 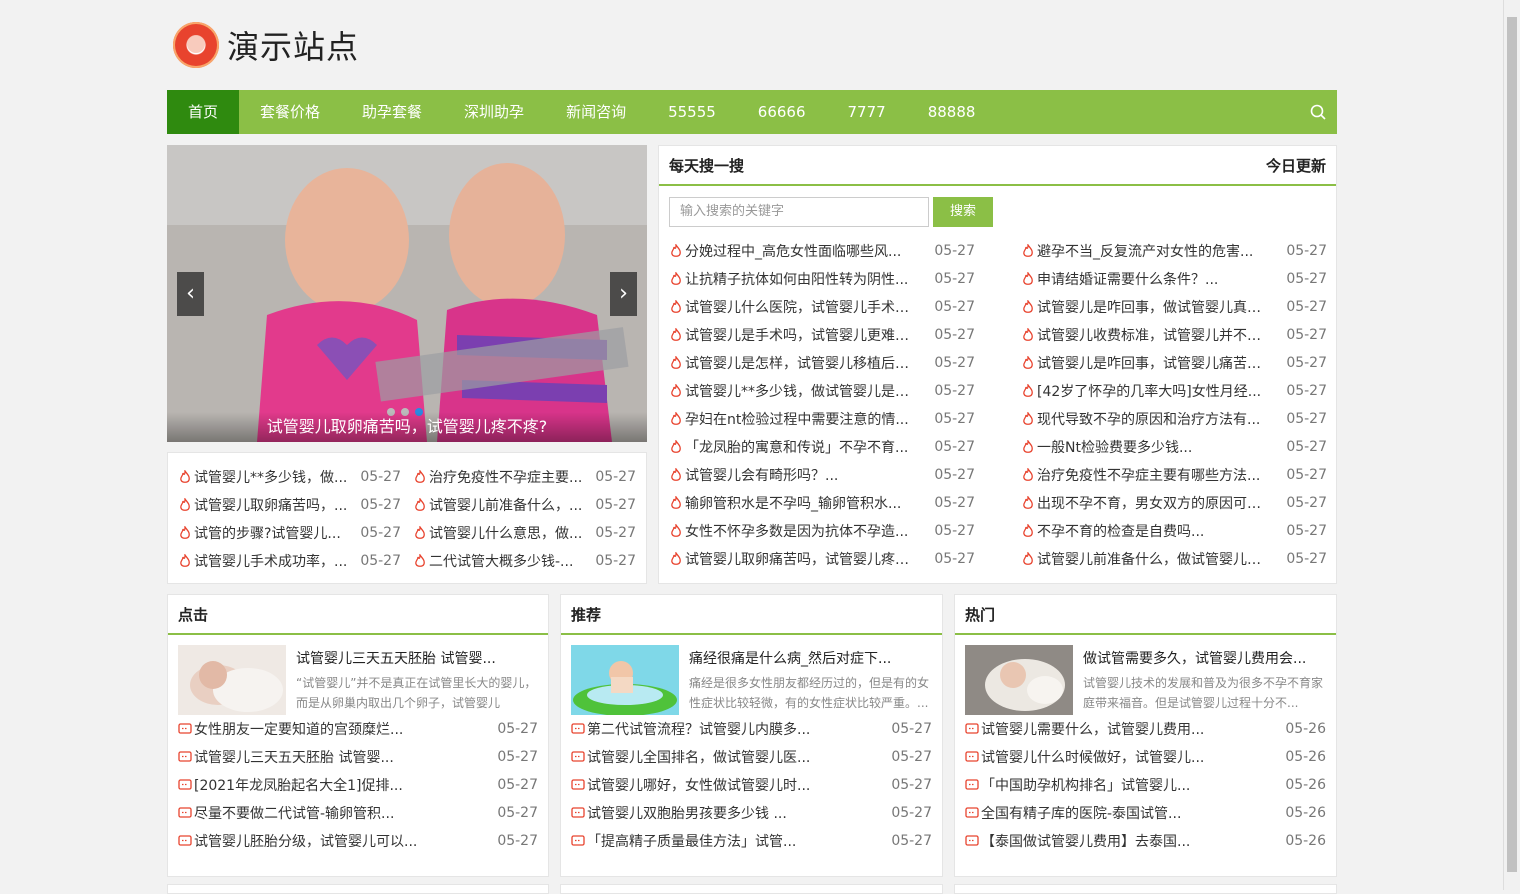 I want to click on news-item: 现代导致不孕的原因和治疗方法有... 05-27, so click(x=1174, y=419).